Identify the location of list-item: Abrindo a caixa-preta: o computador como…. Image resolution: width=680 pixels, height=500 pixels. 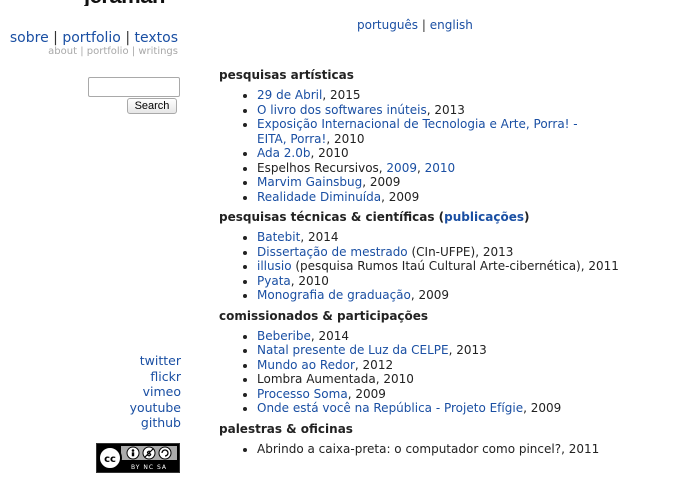
(465, 449).